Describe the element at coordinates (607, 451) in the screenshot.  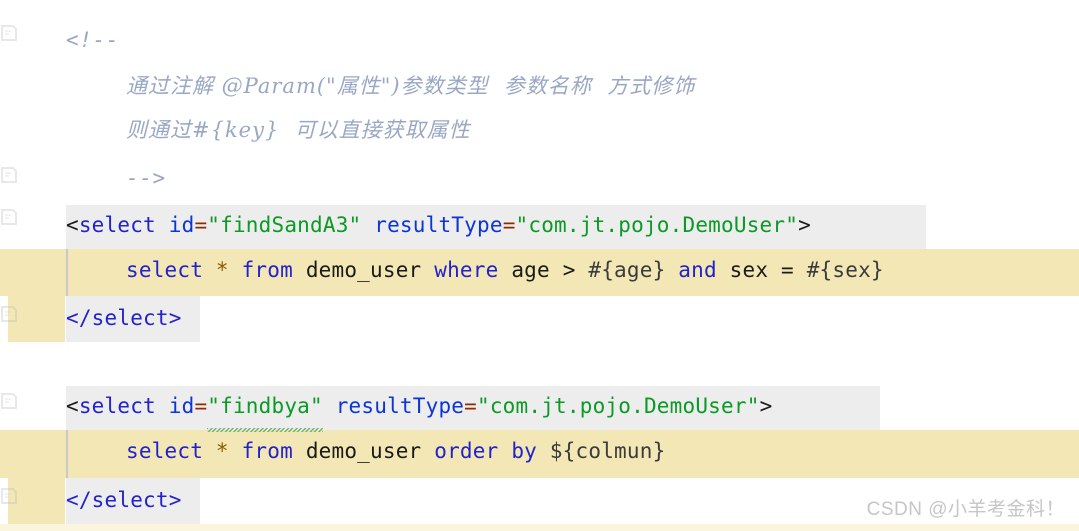
I see `mybatis-substitution-colmun: ${colmun}` at that location.